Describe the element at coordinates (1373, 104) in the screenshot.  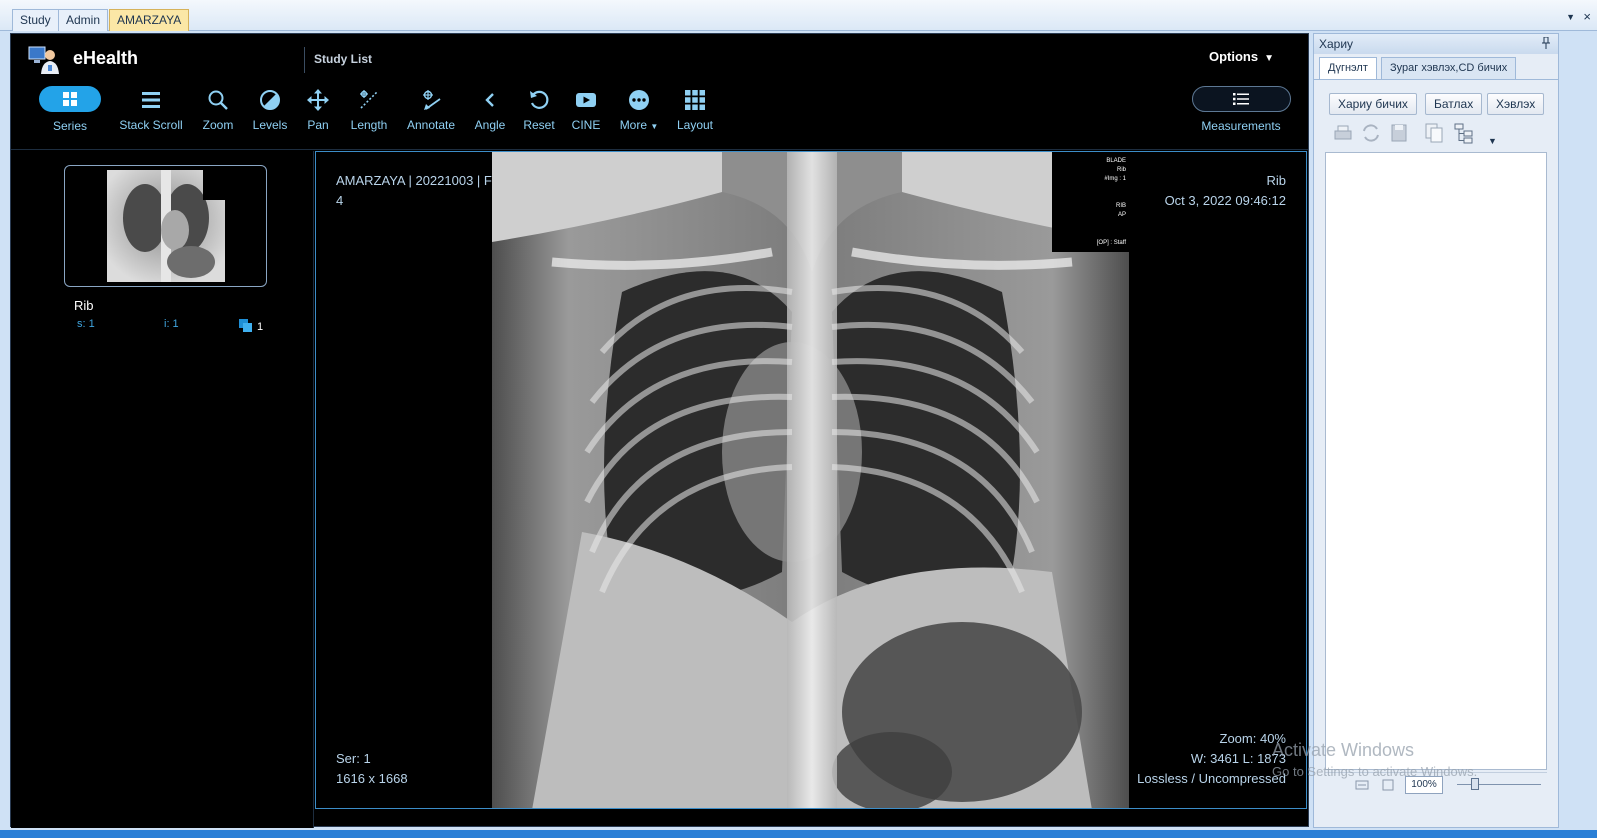
I see `write-report-button: Хариу бичих` at that location.